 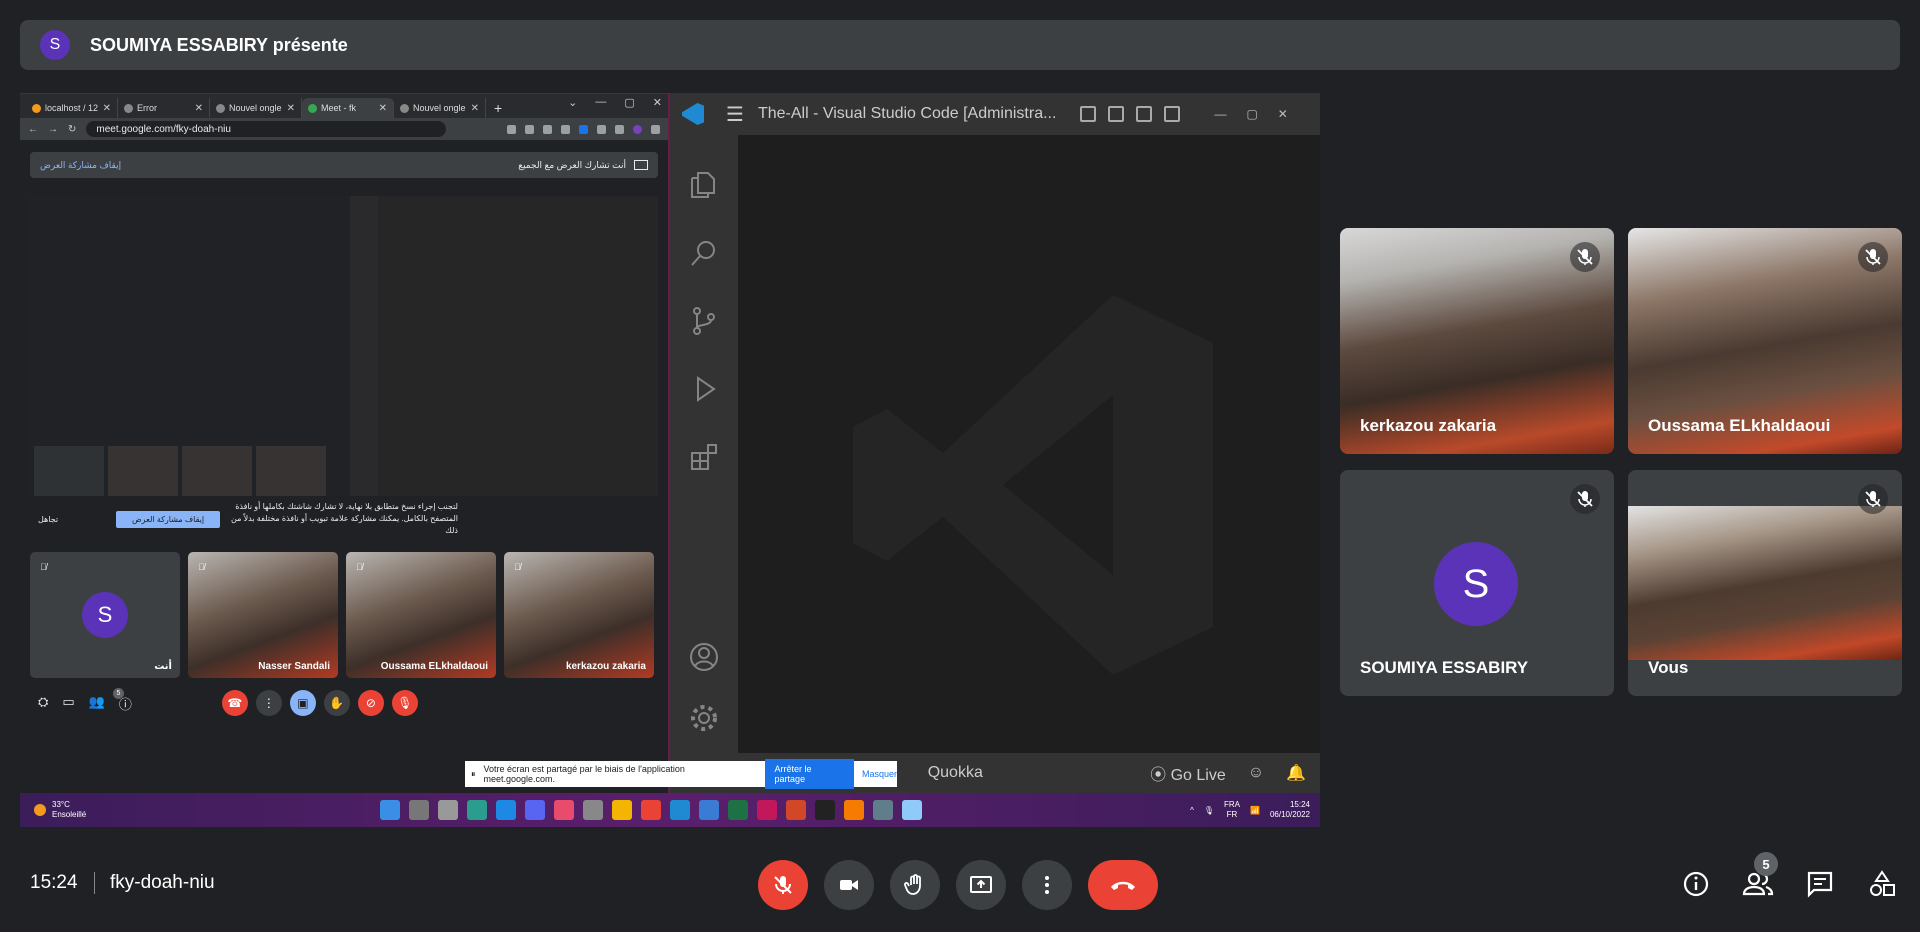 I want to click on activities-button, so click(x=1882, y=884).